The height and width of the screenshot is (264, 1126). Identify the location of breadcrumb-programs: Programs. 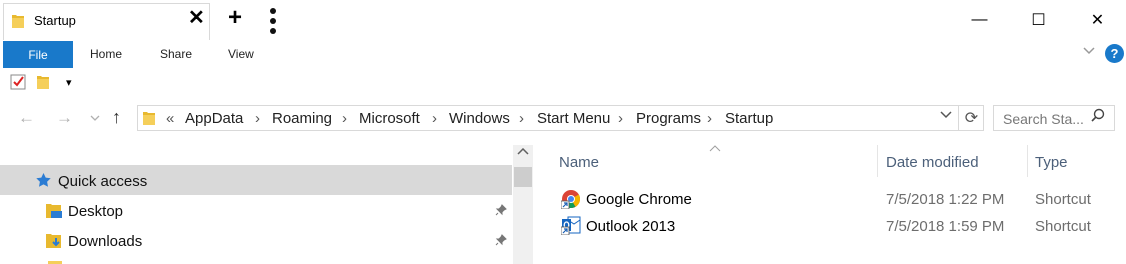
(668, 118).